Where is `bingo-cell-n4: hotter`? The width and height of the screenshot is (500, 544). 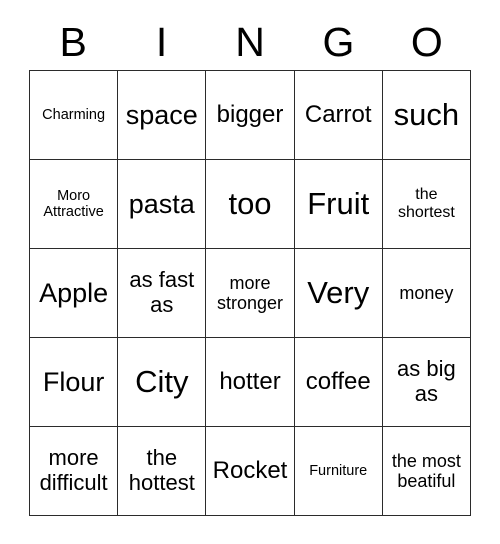
bingo-cell-n4: hotter is located at coordinates (250, 382).